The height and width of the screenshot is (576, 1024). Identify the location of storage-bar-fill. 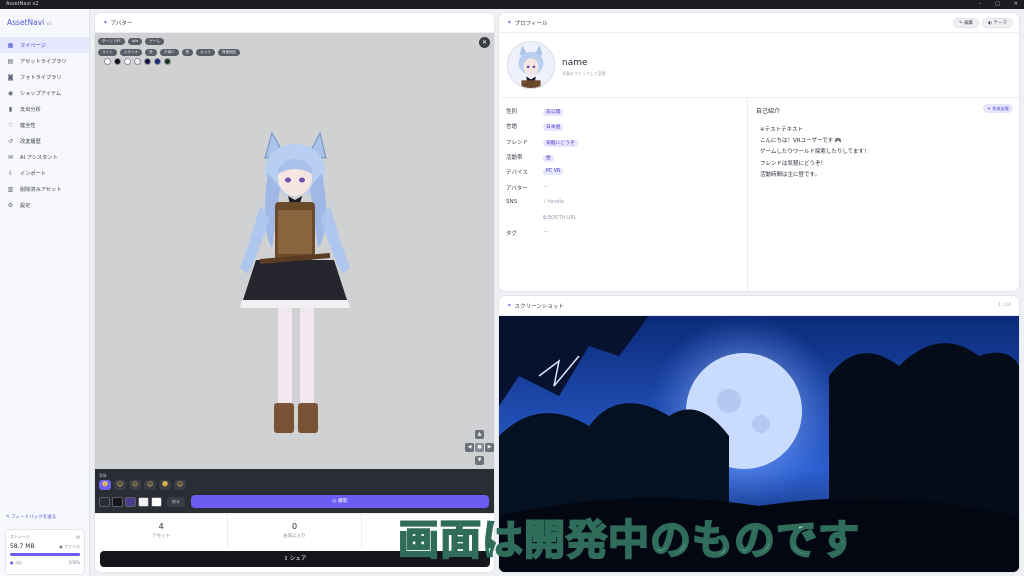
(45, 554).